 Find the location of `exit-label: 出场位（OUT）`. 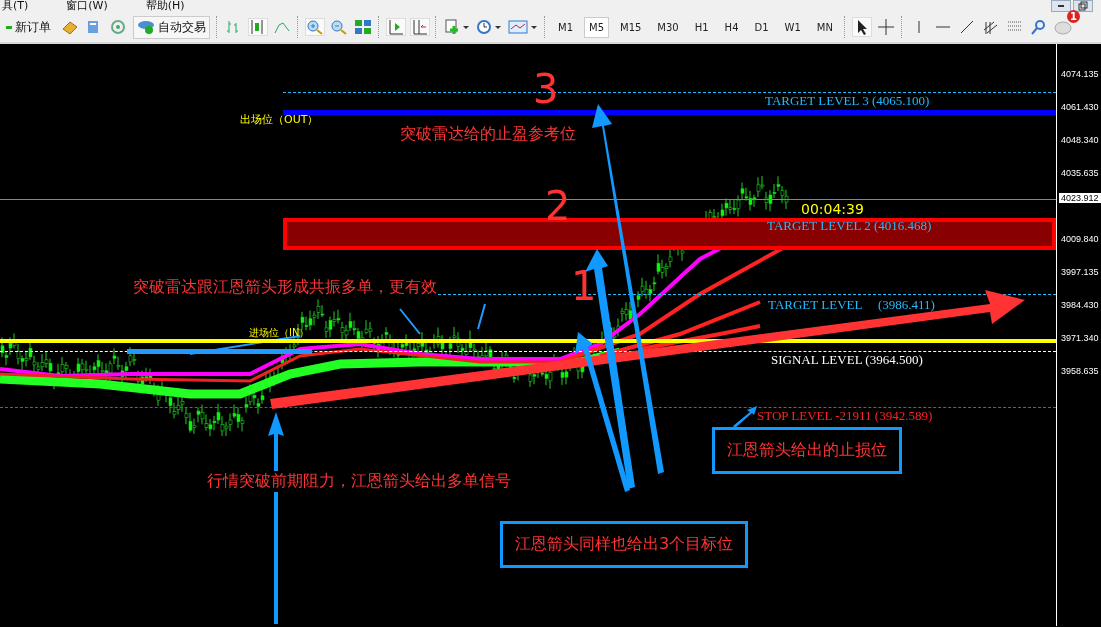

exit-label: 出场位（OUT） is located at coordinates (279, 119).